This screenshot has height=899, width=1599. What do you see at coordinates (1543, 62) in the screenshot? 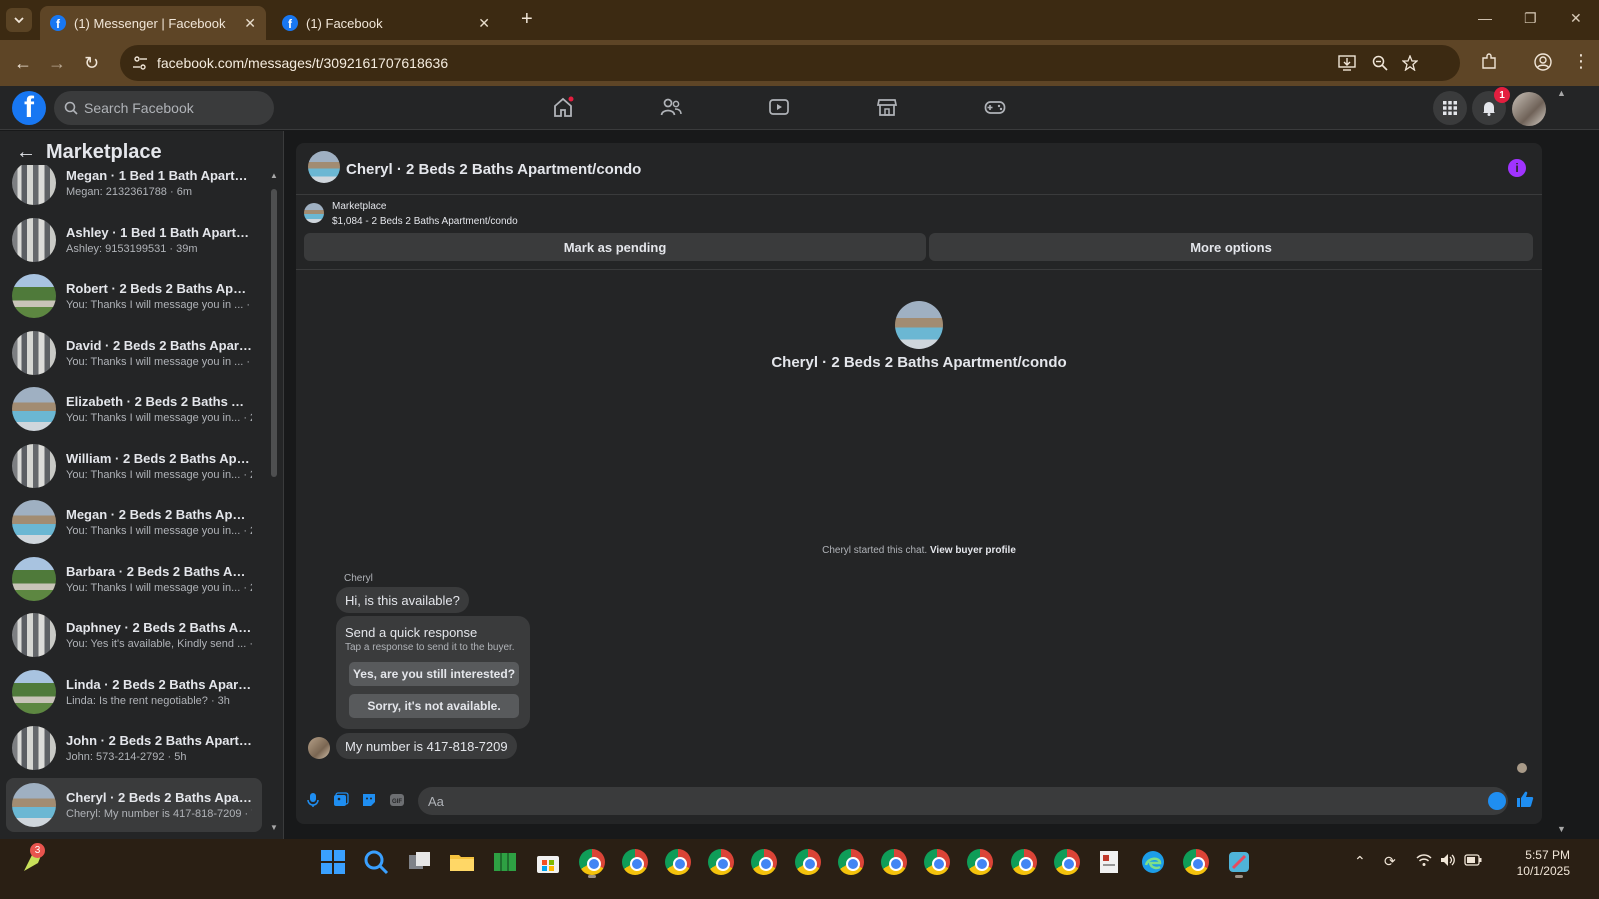
I see `profile-icon` at bounding box center [1543, 62].